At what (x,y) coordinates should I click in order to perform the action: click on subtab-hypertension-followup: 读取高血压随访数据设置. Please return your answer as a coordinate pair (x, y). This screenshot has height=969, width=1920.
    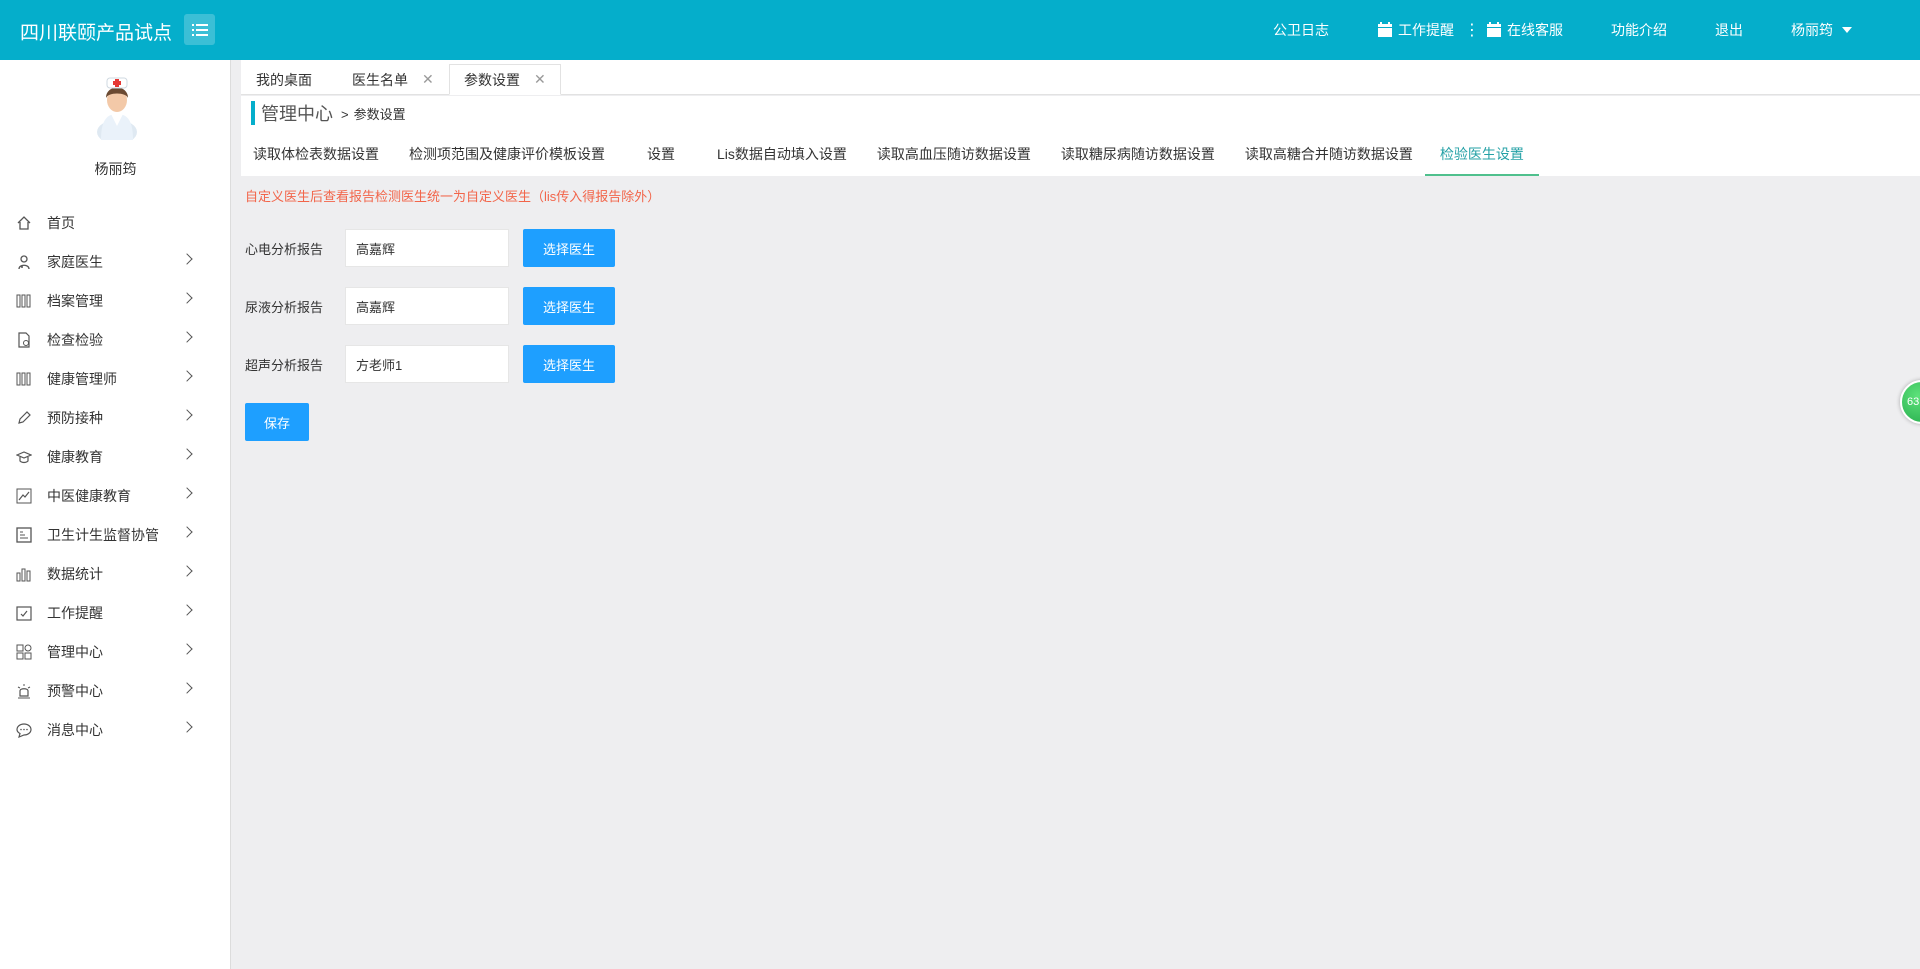
    Looking at the image, I should click on (954, 156).